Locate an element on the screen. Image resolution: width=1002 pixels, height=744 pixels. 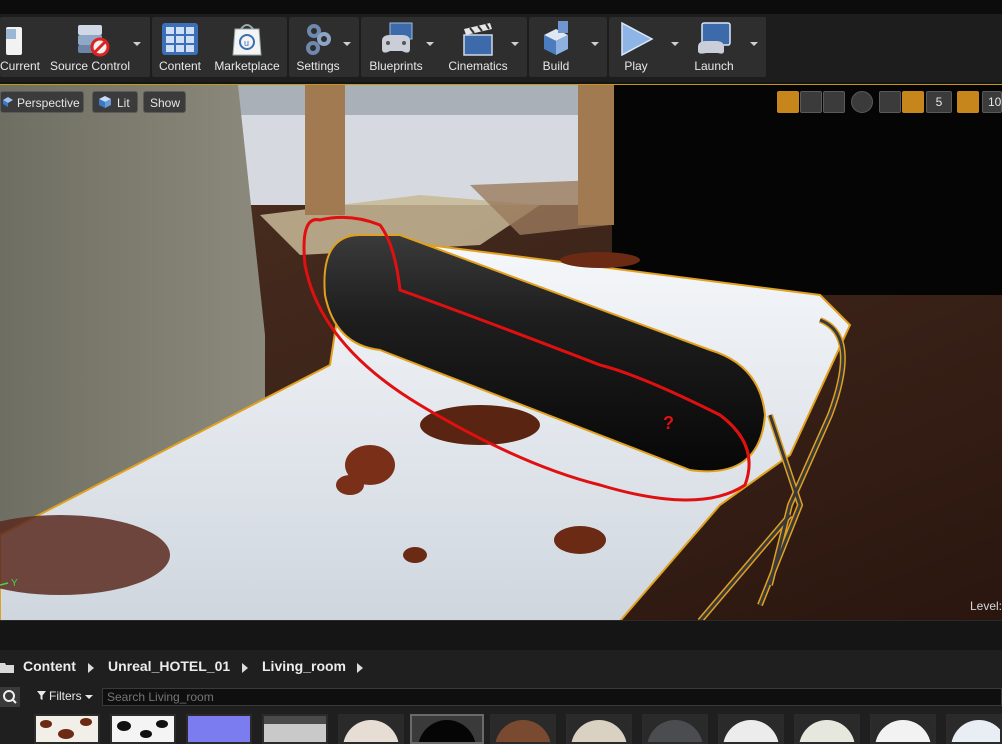
perspective-cube-icon is located at coordinates (8, 102).